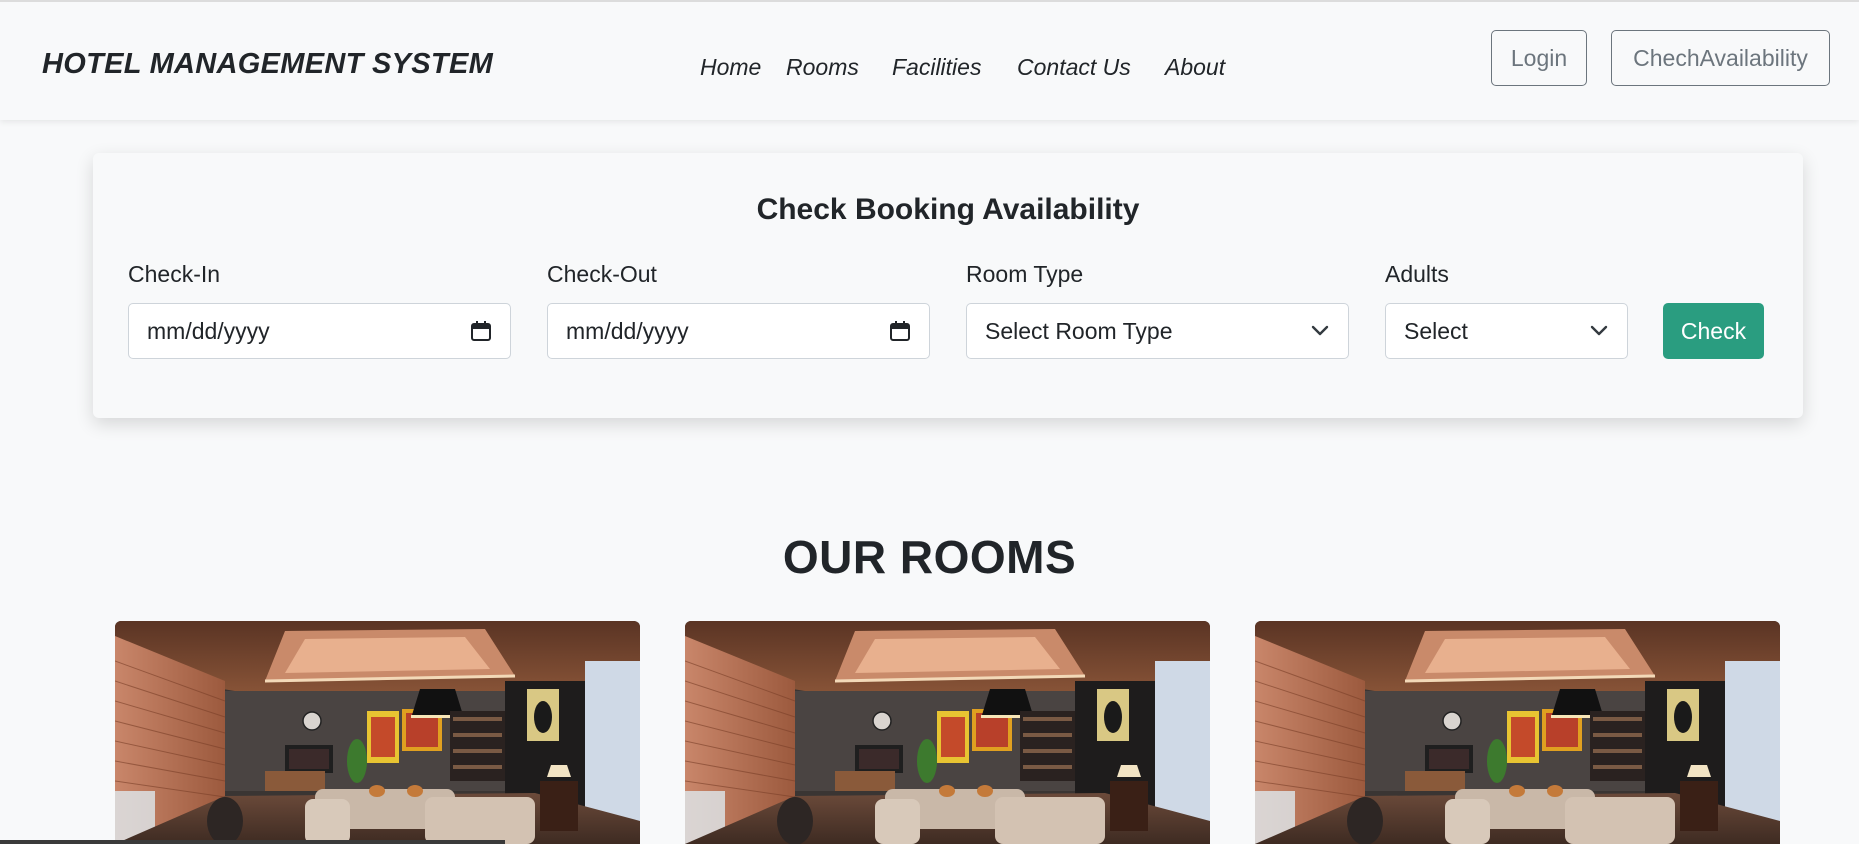  Describe the element at coordinates (822, 67) in the screenshot. I see `nav-link-rooms: Rooms` at that location.